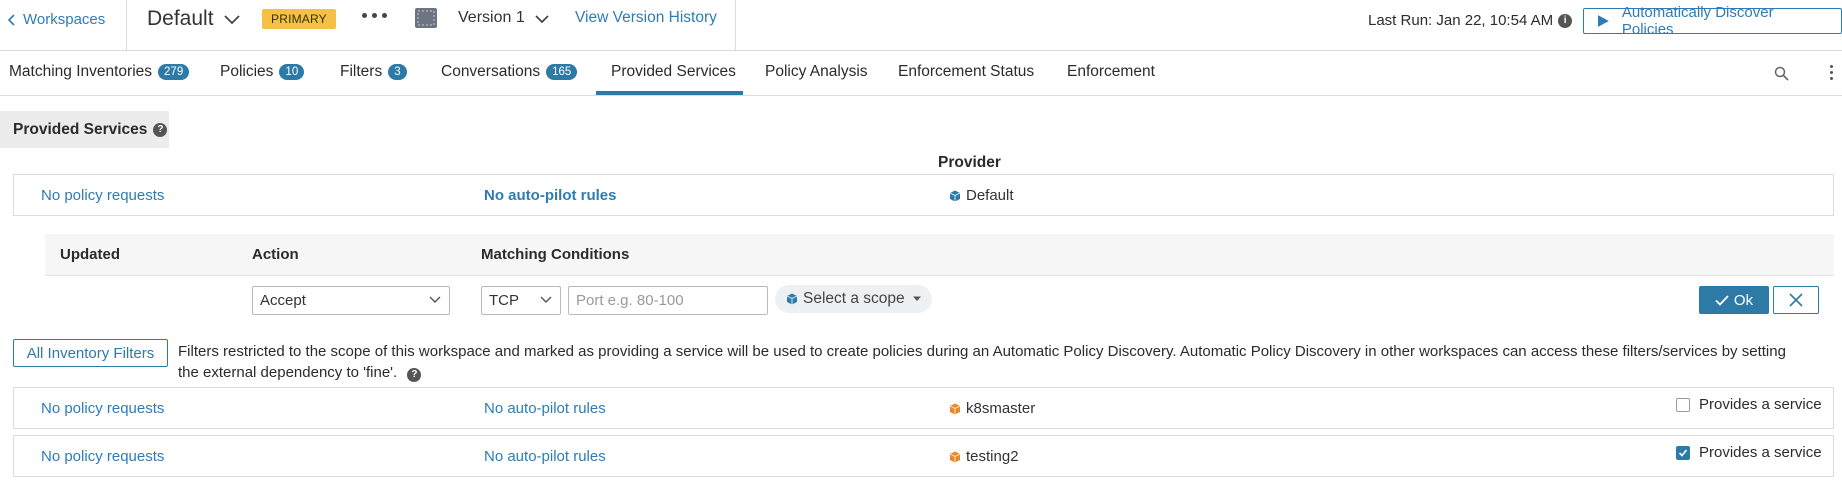  What do you see at coordinates (990, 195) in the screenshot?
I see `scope-name: Default` at bounding box center [990, 195].